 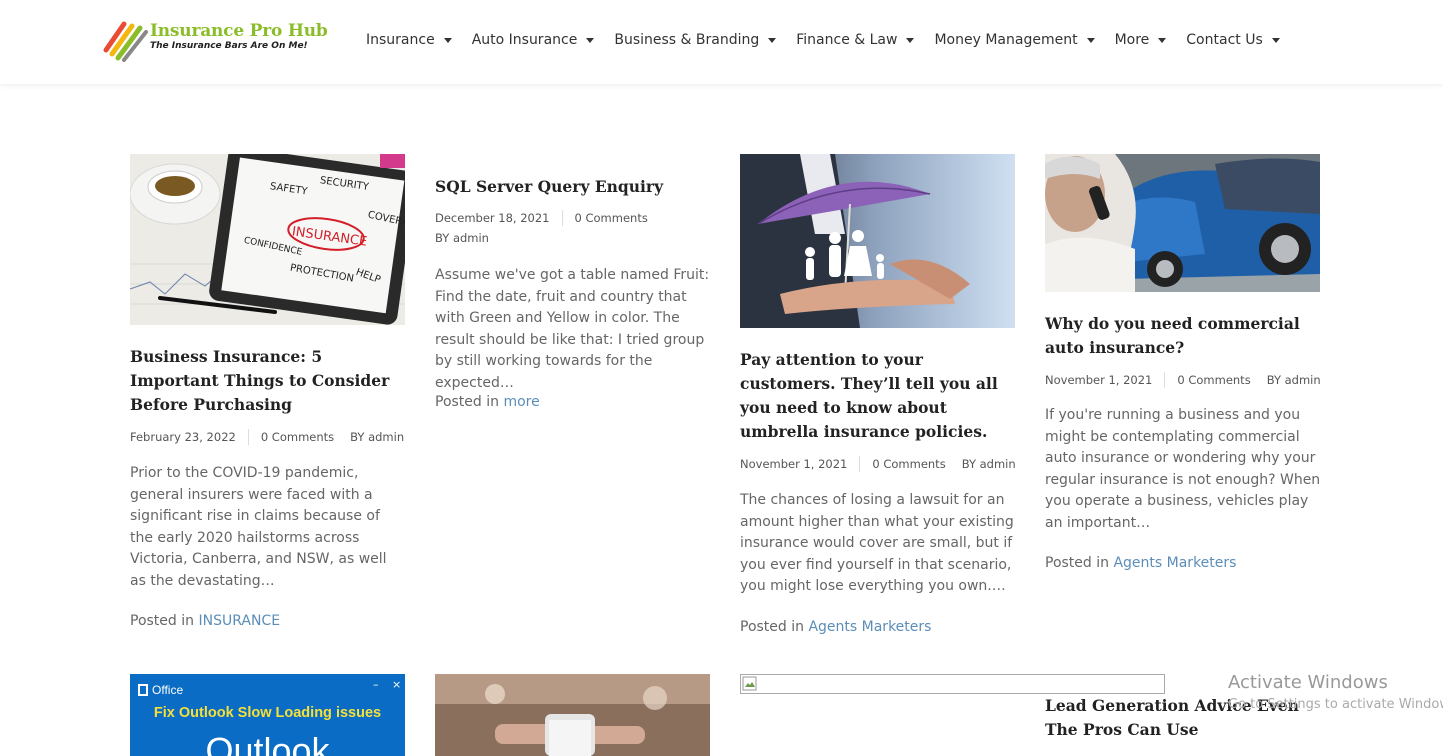 I want to click on outlook-headline: Fix Outlook Slow Loading issues, so click(x=267, y=713).